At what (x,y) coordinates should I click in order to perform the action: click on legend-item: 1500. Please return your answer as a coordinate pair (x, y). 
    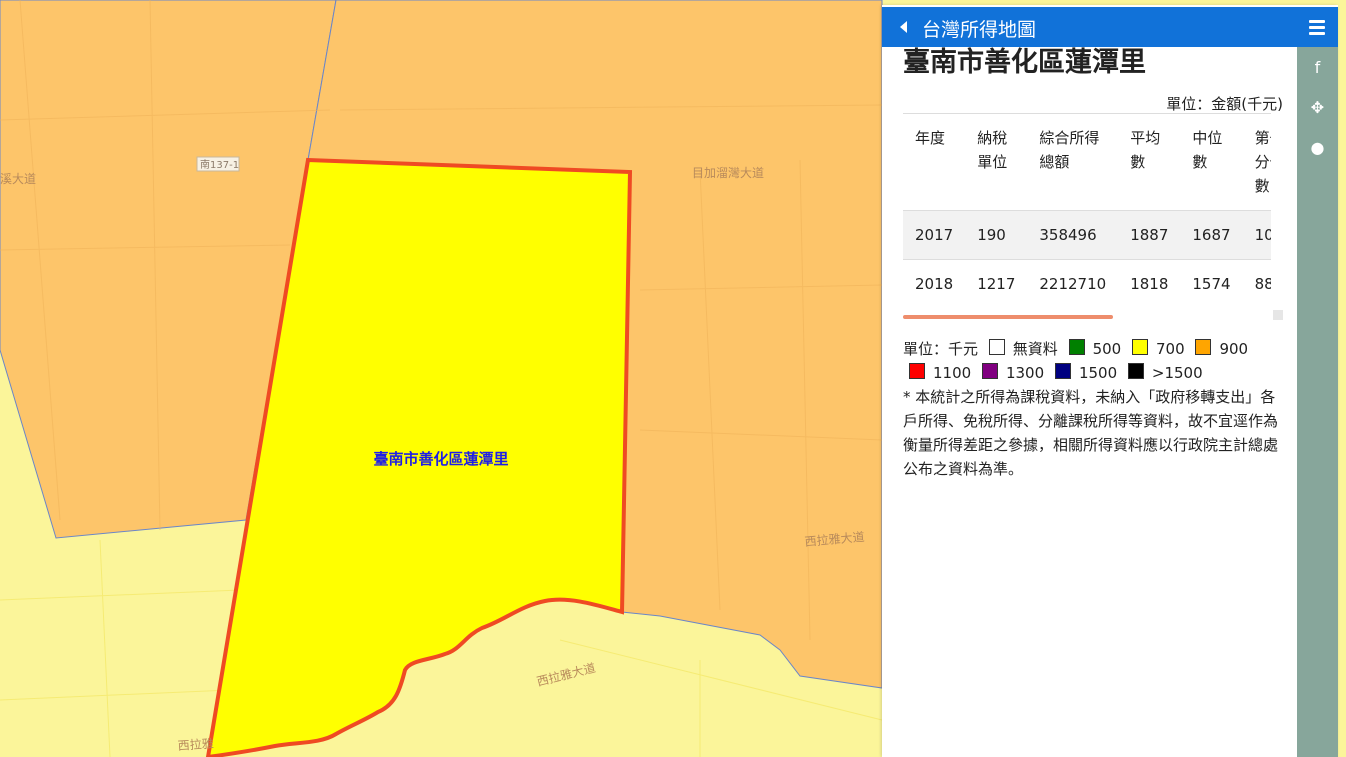
    Looking at the image, I should click on (1083, 372).